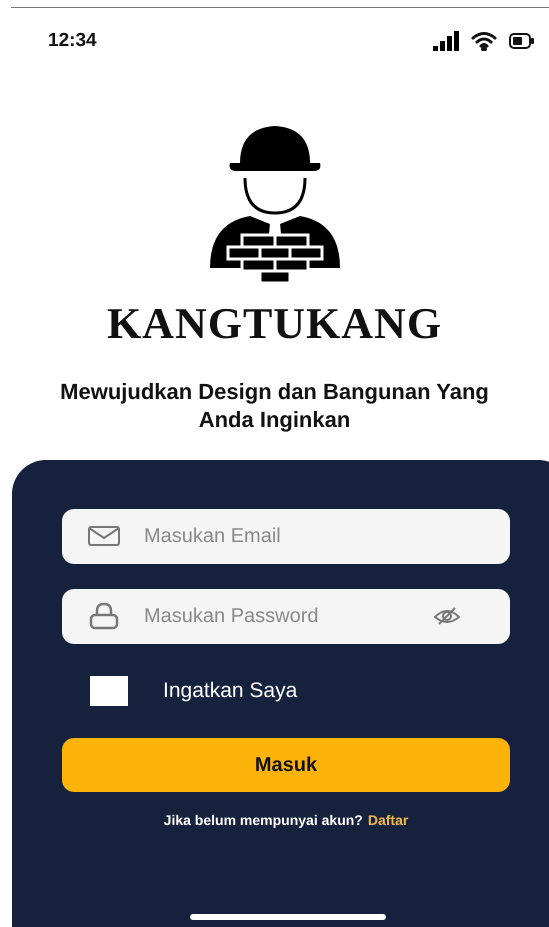 The height and width of the screenshot is (927, 549). I want to click on brand-name: KANGTUKANG, so click(274, 324).